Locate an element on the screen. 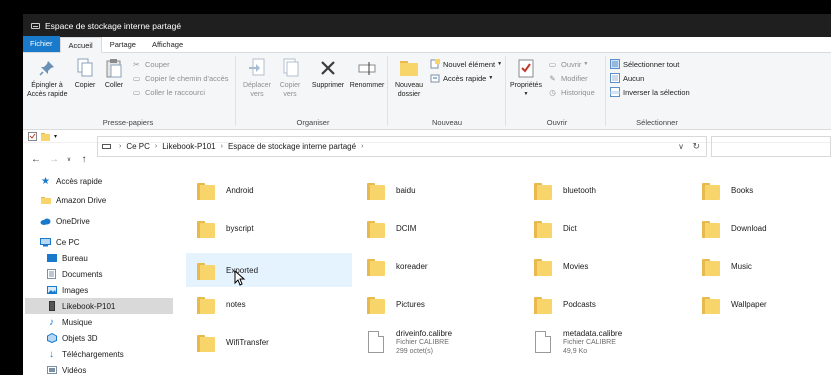  easy-access-button: Accès rapide ▼ is located at coordinates (461, 78).